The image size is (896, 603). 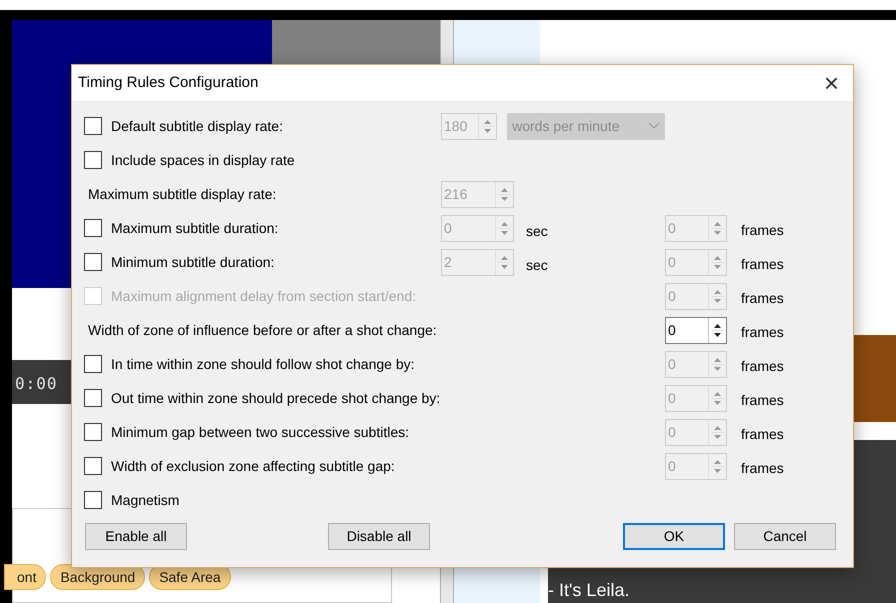 I want to click on checkbox-label: Maximum alignment delay from section start/end:, so click(x=263, y=296).